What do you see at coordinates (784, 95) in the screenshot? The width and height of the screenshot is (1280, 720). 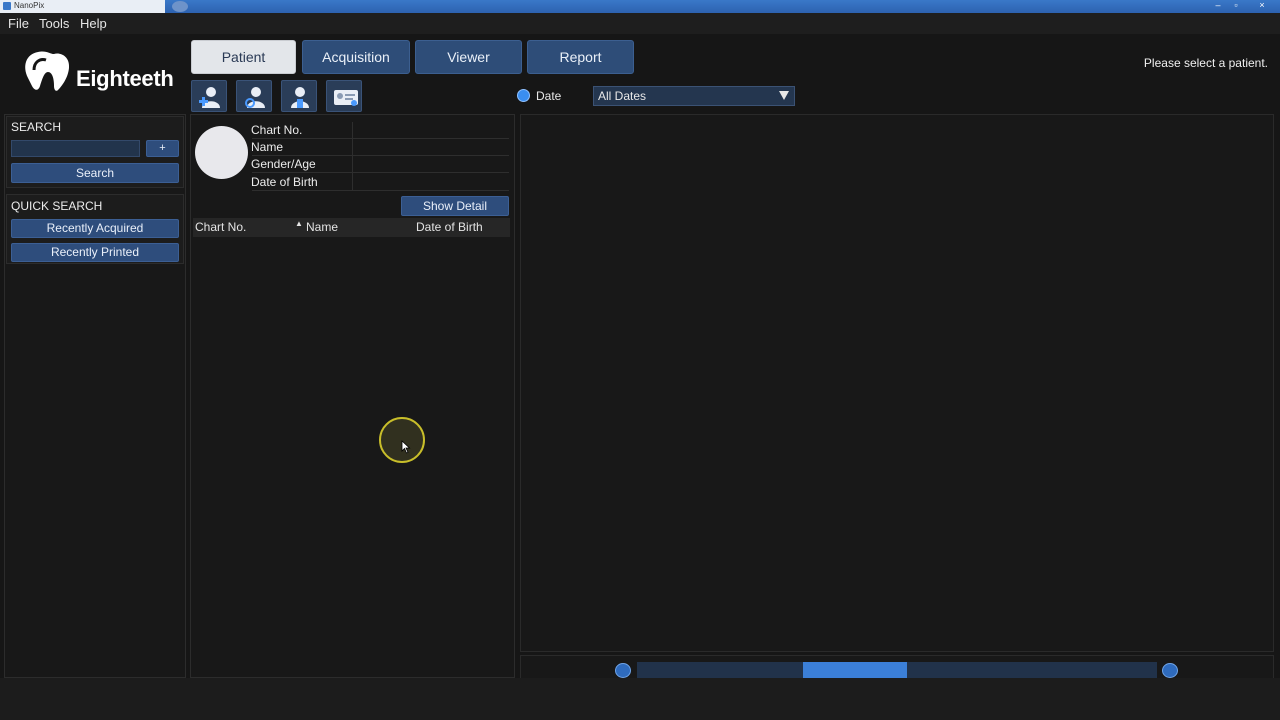 I see `chevron-down-icon` at bounding box center [784, 95].